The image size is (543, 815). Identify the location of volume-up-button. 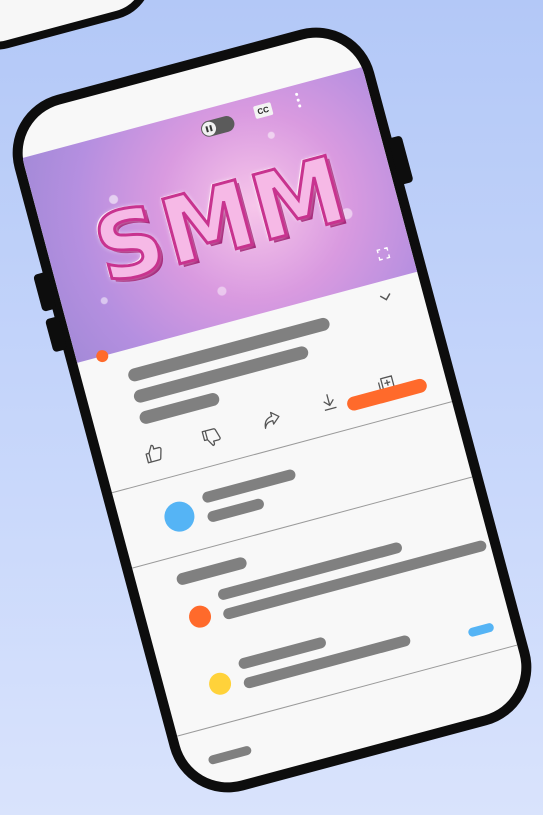
(44, 291).